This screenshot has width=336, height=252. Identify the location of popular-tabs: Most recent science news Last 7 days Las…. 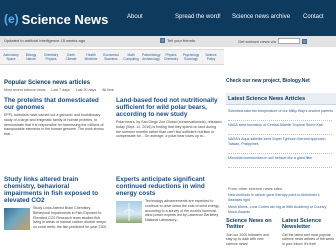
(59, 90).